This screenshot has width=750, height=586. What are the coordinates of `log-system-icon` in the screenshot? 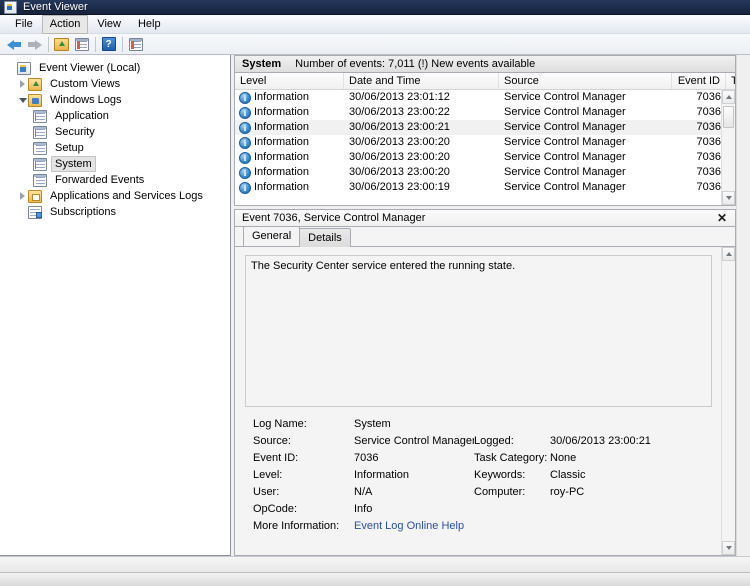 It's located at (40, 164).